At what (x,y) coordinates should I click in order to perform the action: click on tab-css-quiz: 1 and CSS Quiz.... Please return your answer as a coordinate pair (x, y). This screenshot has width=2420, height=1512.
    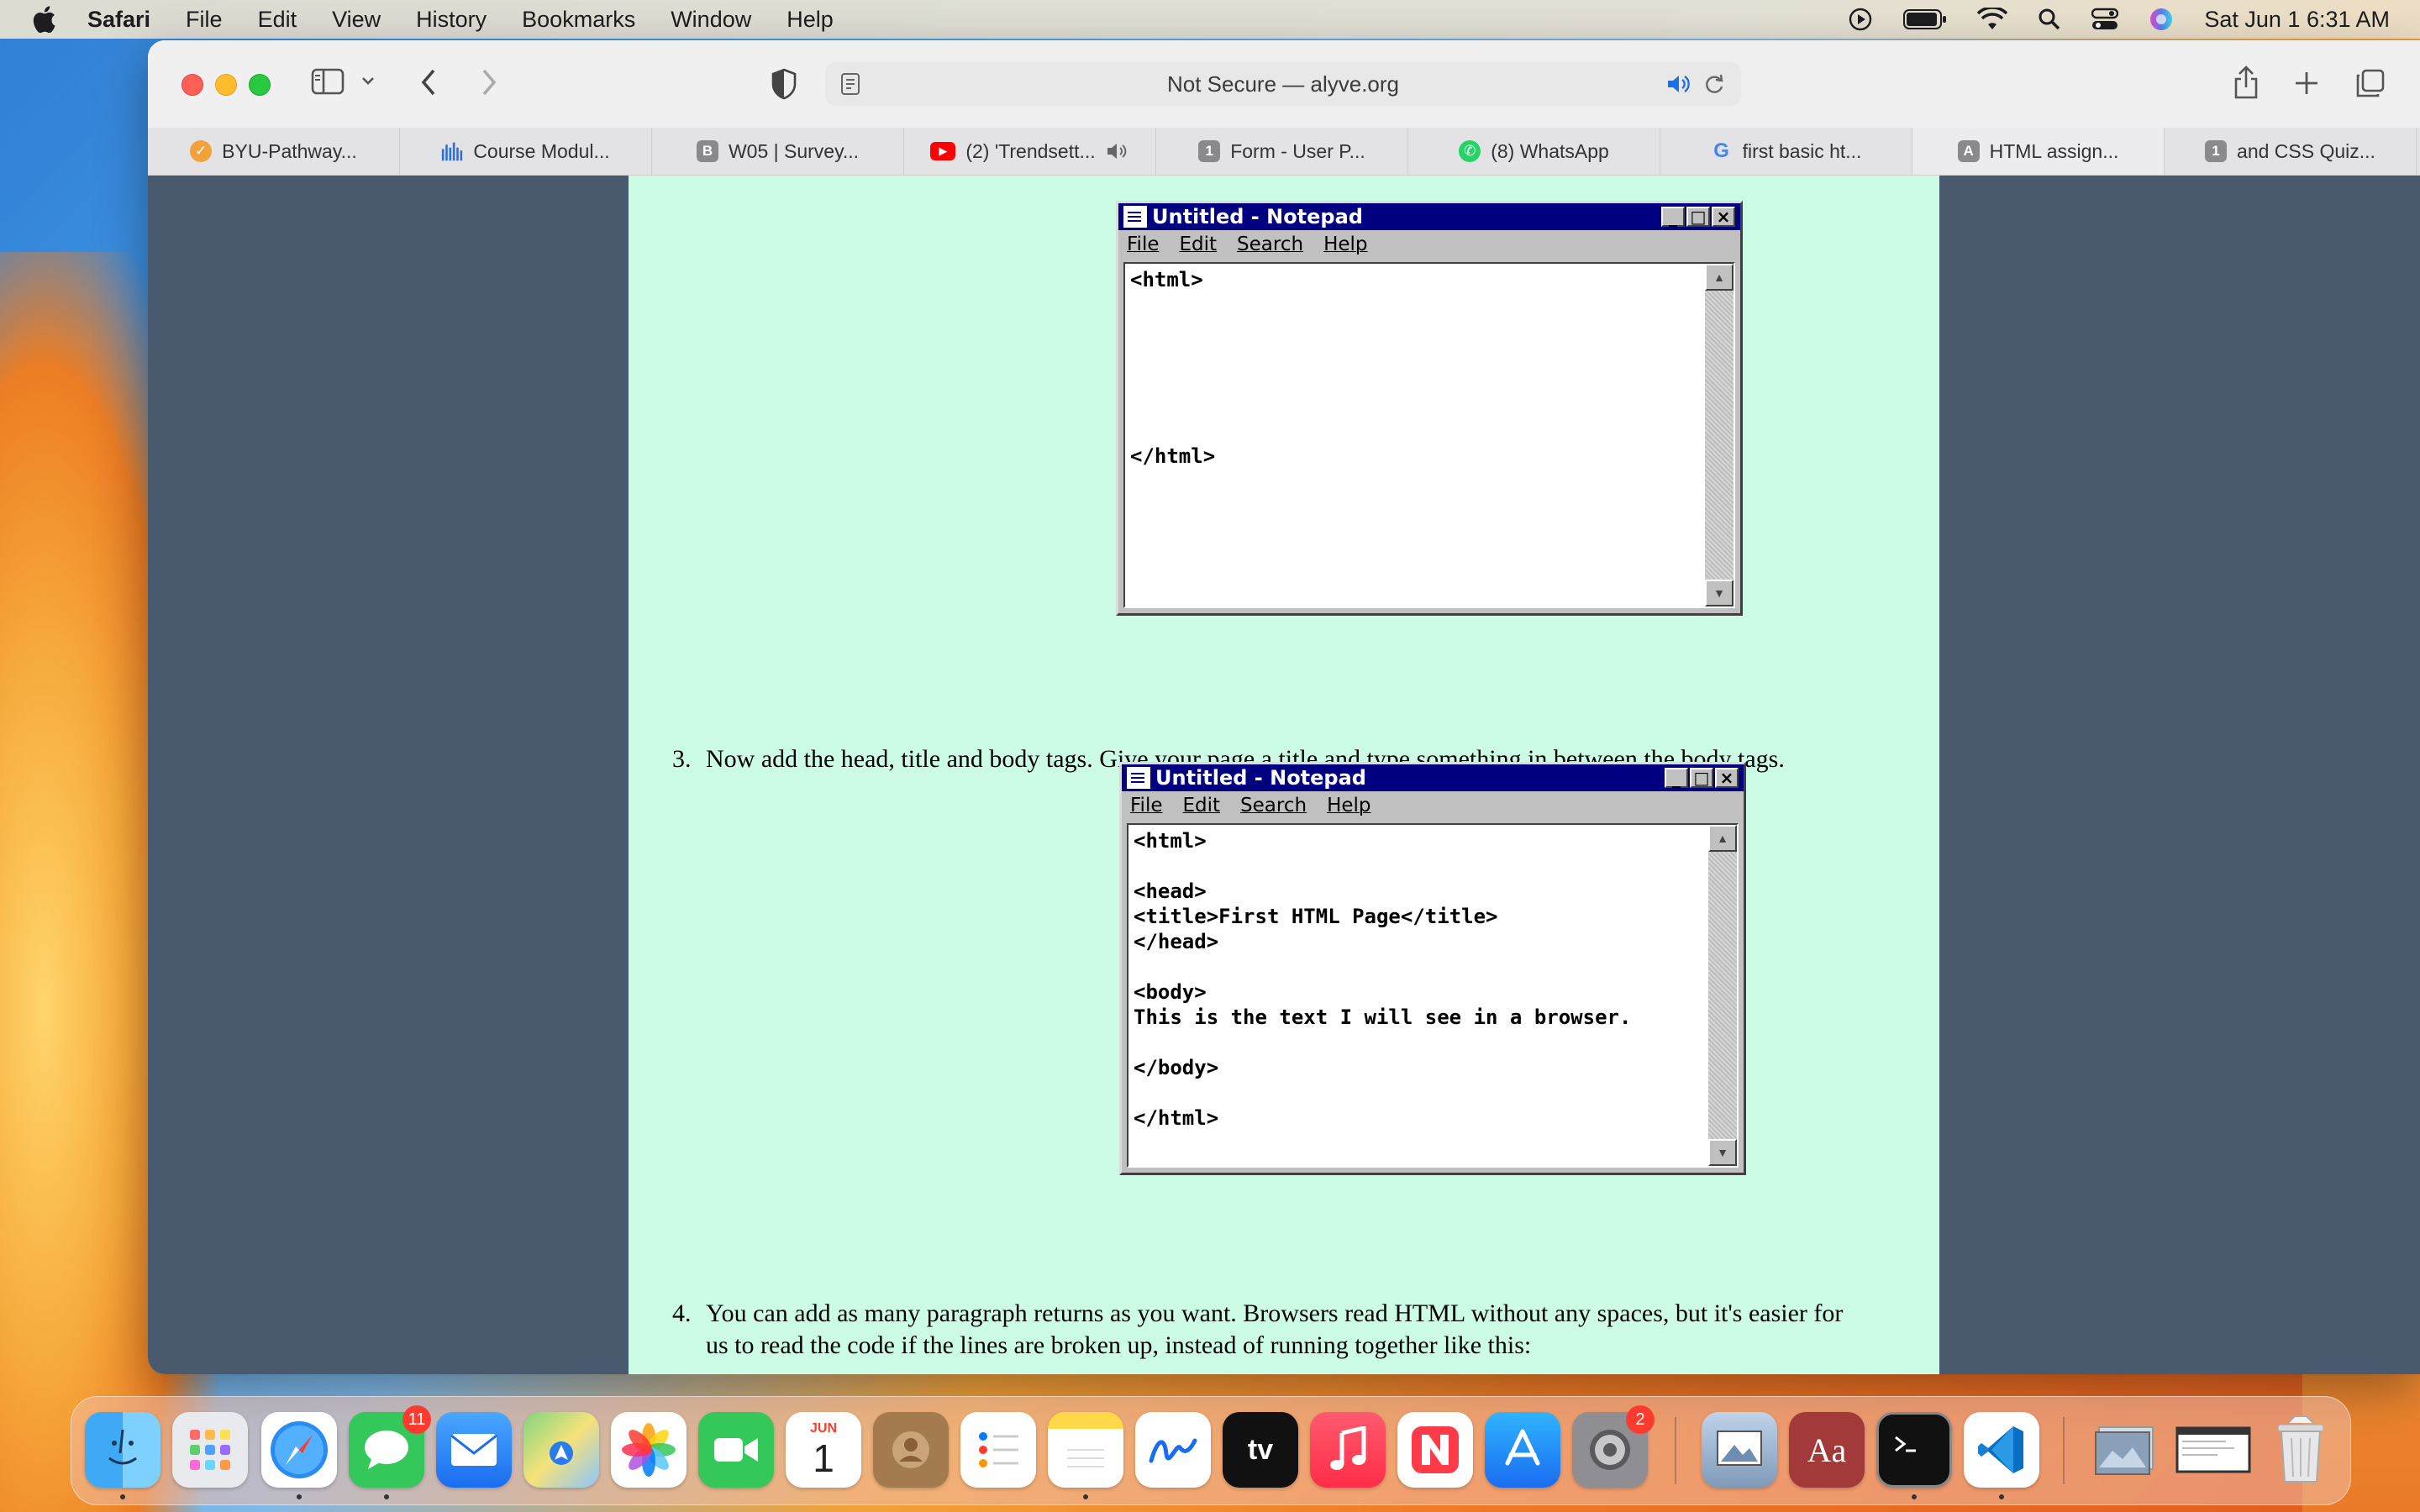
    Looking at the image, I should click on (2291, 151).